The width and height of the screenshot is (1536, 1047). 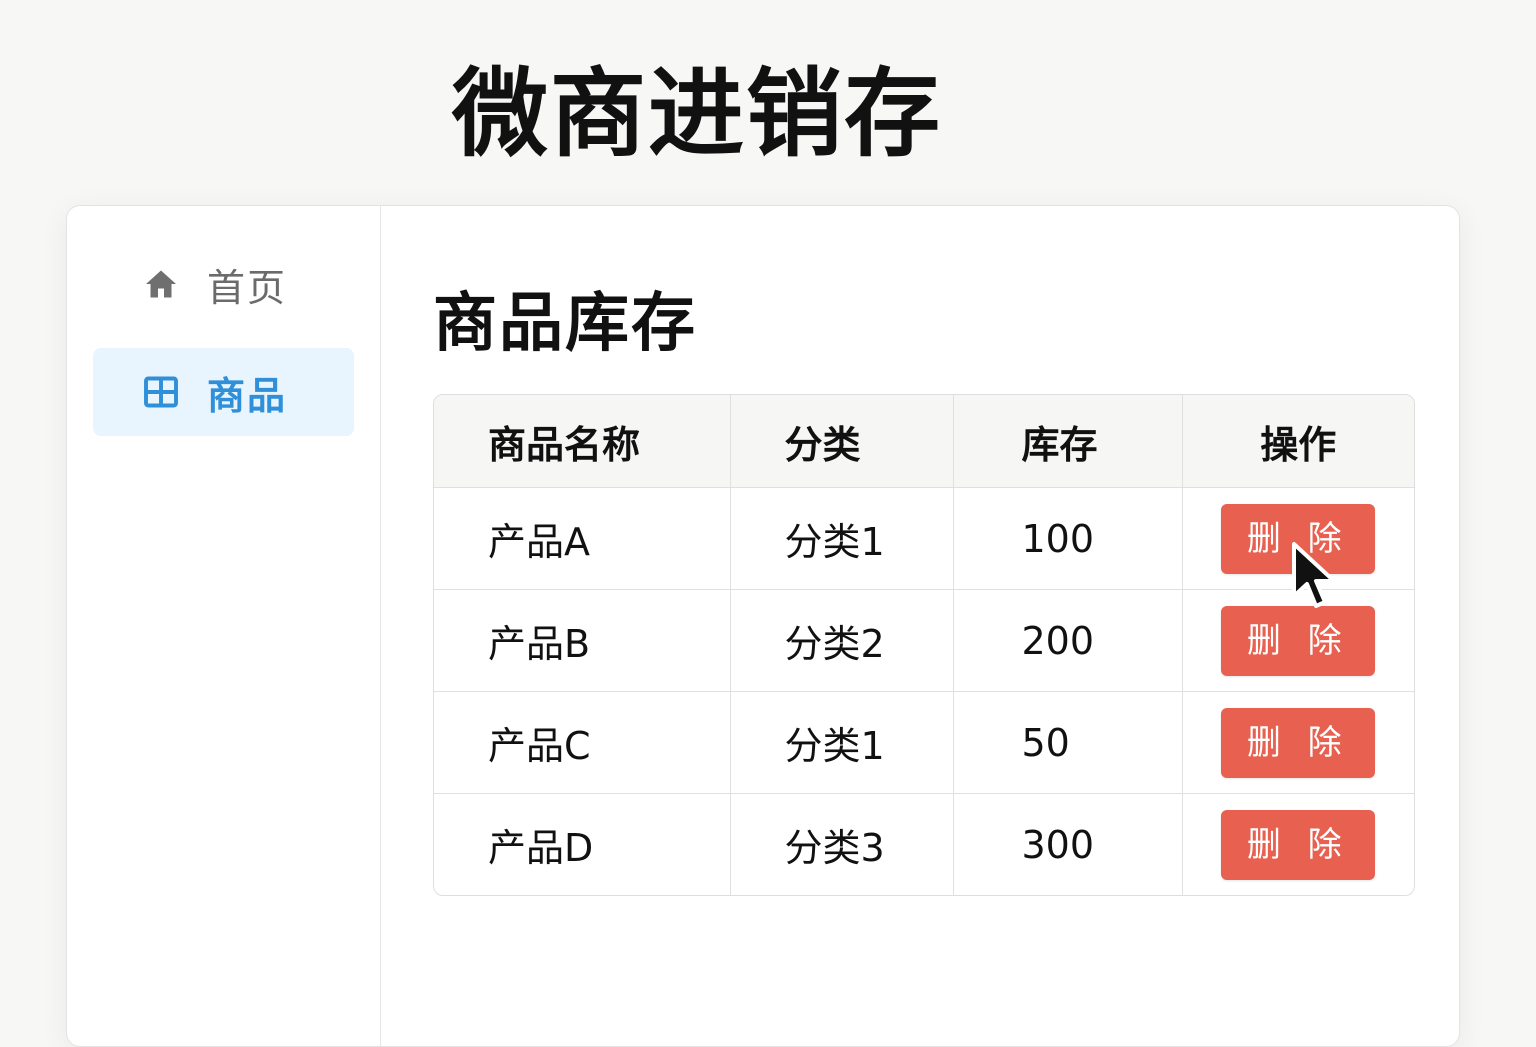 What do you see at coordinates (1068, 441) in the screenshot?
I see `column-header-stock: 库存` at bounding box center [1068, 441].